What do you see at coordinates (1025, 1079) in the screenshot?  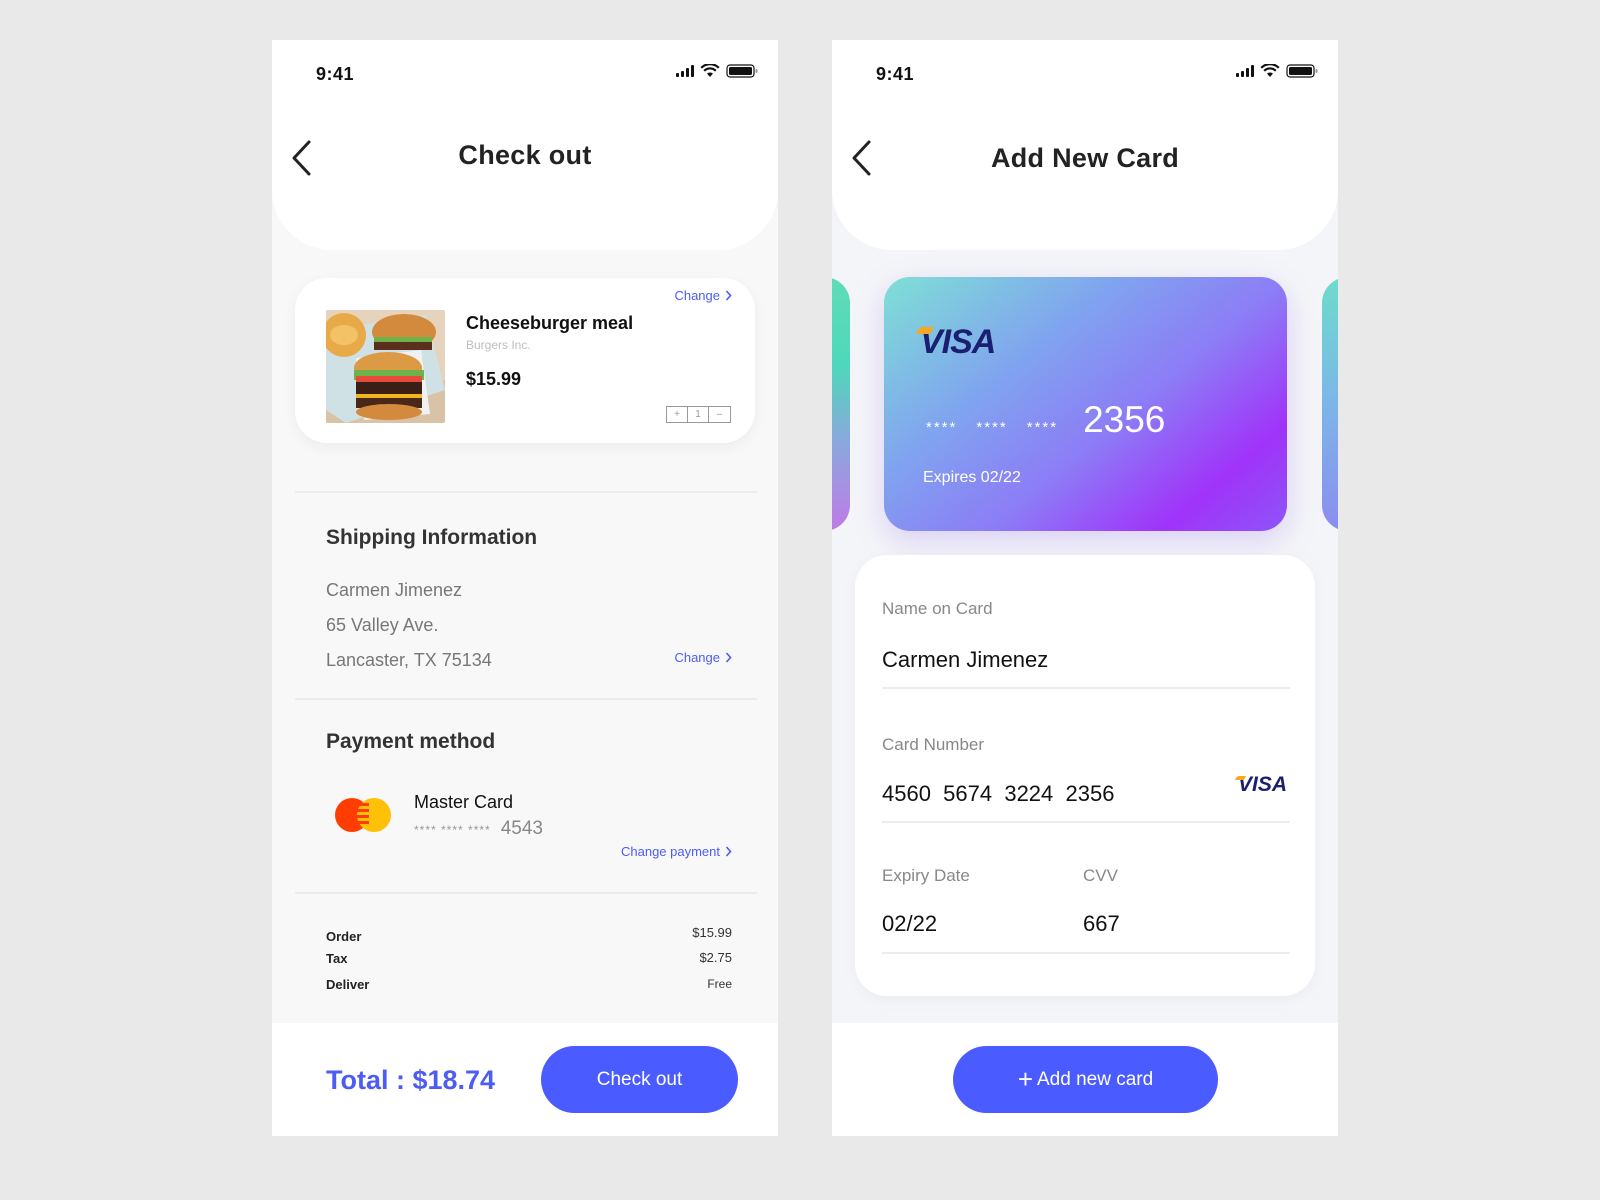 I see `plus-icon: +` at bounding box center [1025, 1079].